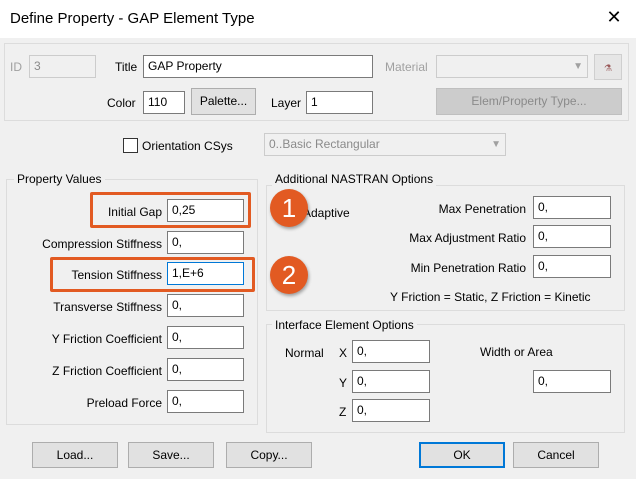  I want to click on y-label: Y, so click(343, 383).